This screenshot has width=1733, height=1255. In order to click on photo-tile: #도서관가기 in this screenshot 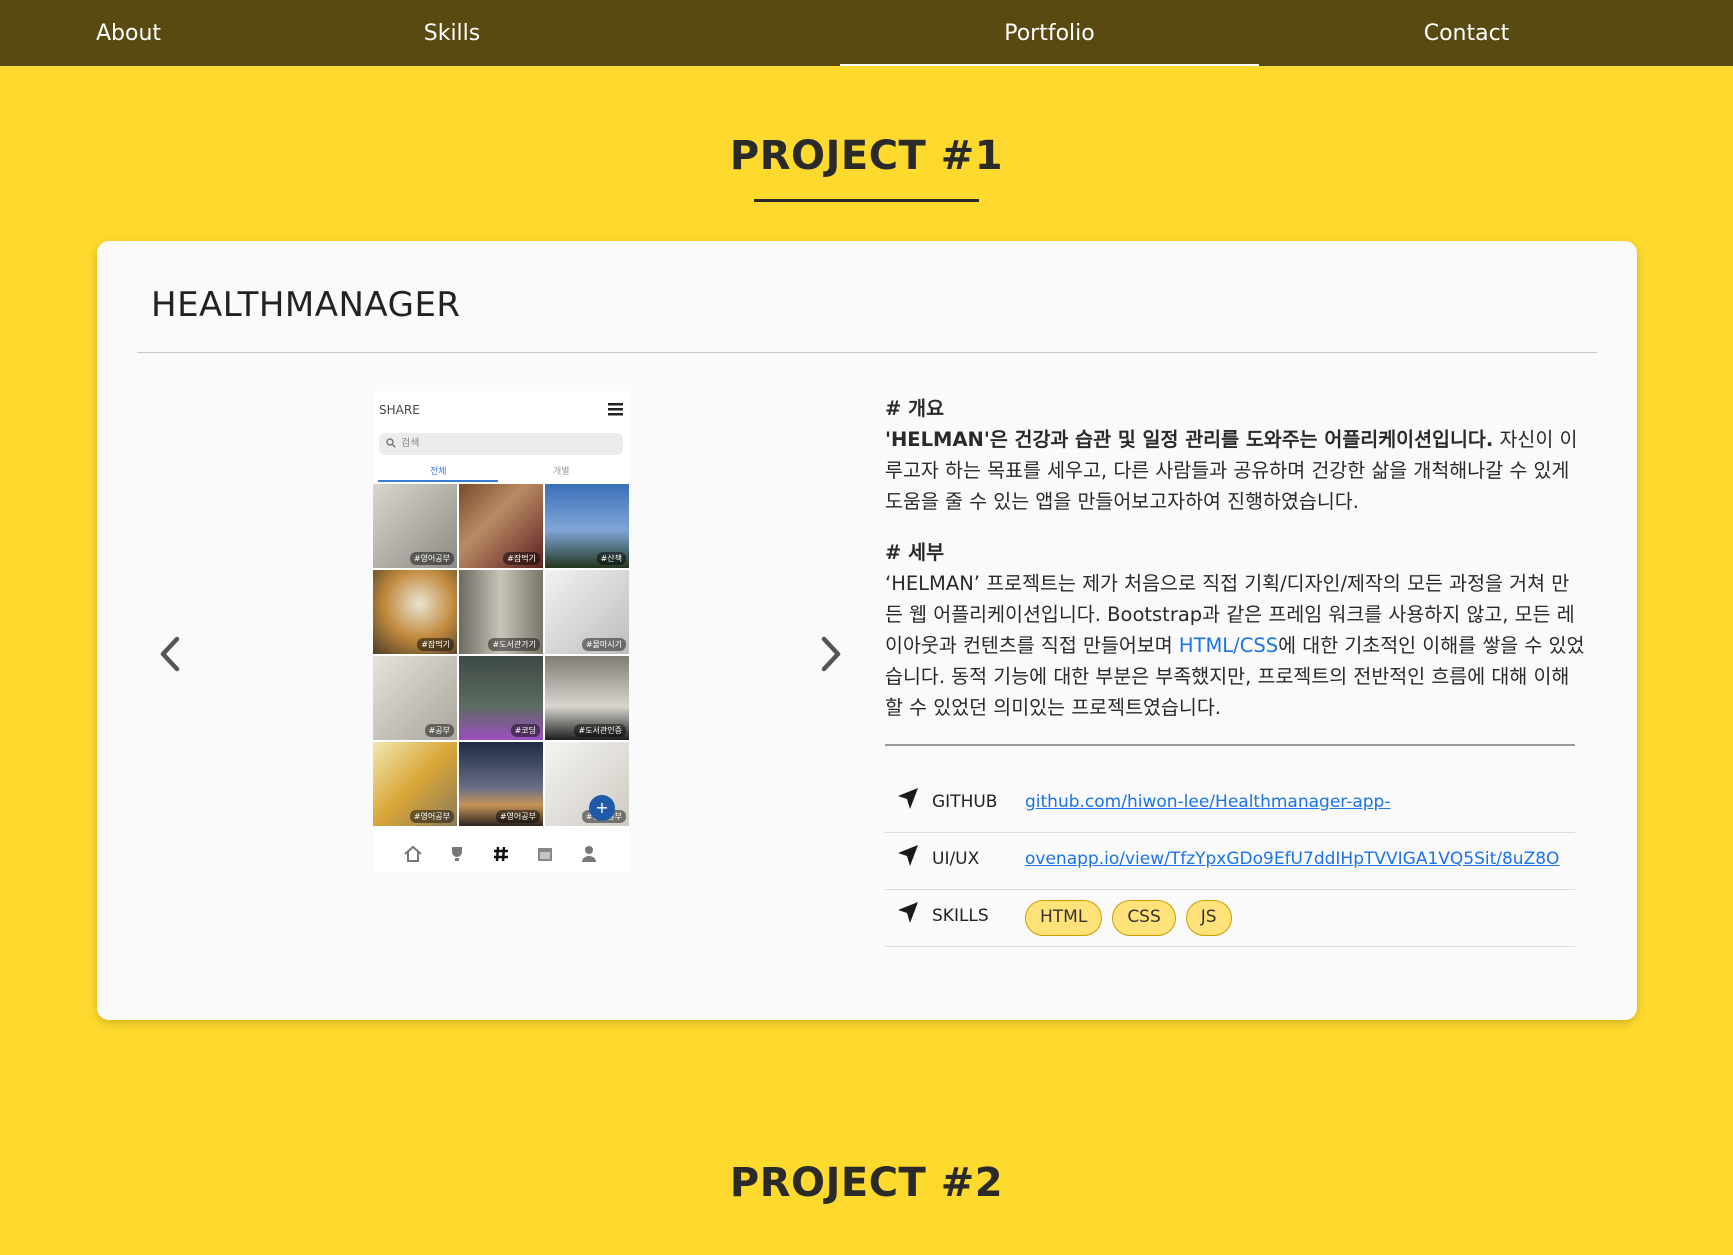, I will do `click(501, 612)`.